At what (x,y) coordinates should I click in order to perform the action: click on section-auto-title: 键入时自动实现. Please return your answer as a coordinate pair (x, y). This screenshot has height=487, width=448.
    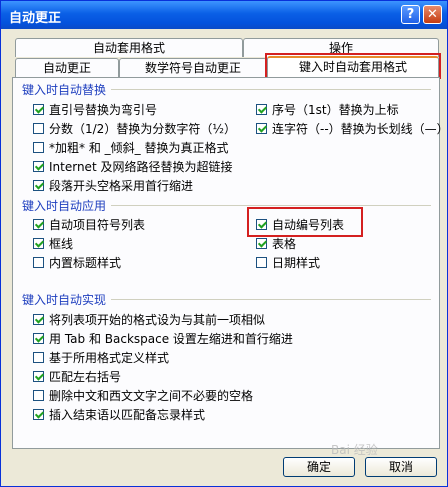
    Looking at the image, I should click on (64, 300).